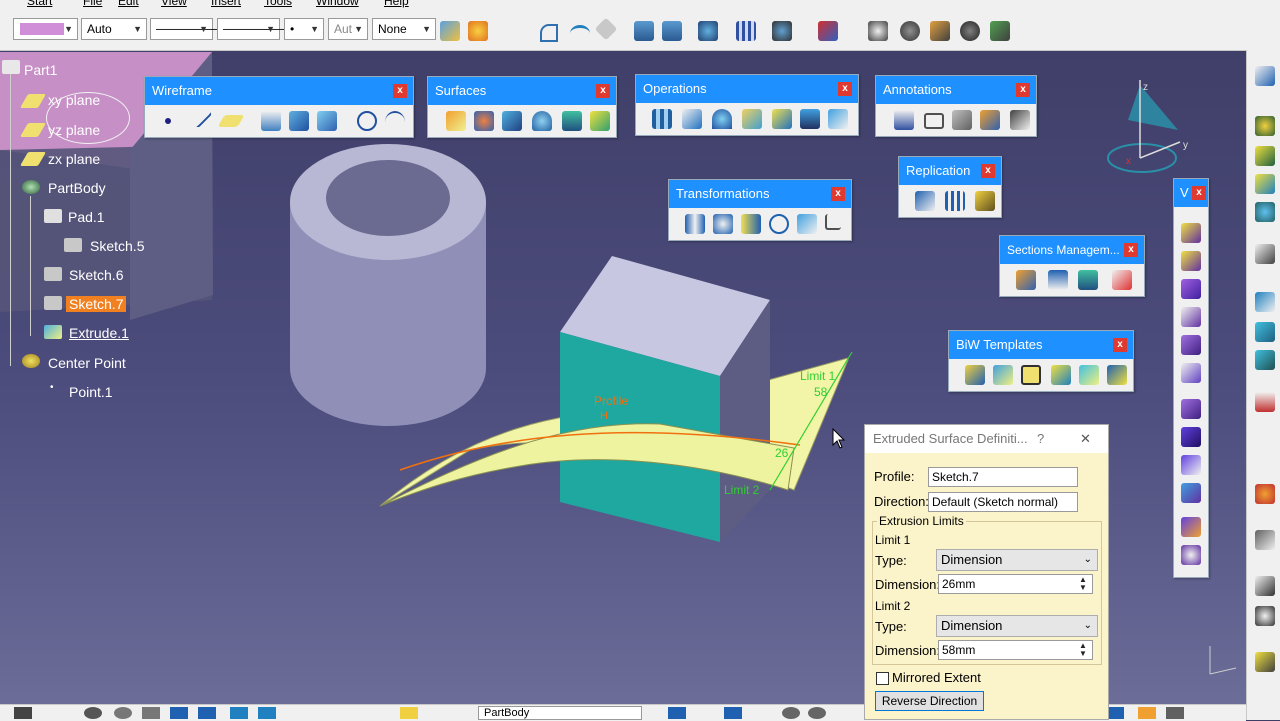  Describe the element at coordinates (1040, 439) in the screenshot. I see `help-icon: ?` at that location.